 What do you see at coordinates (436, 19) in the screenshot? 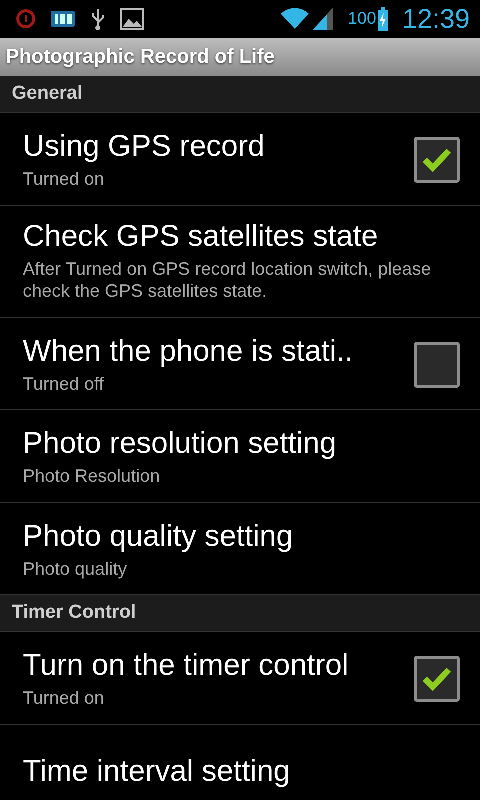
I see `clock-time: 12:39` at bounding box center [436, 19].